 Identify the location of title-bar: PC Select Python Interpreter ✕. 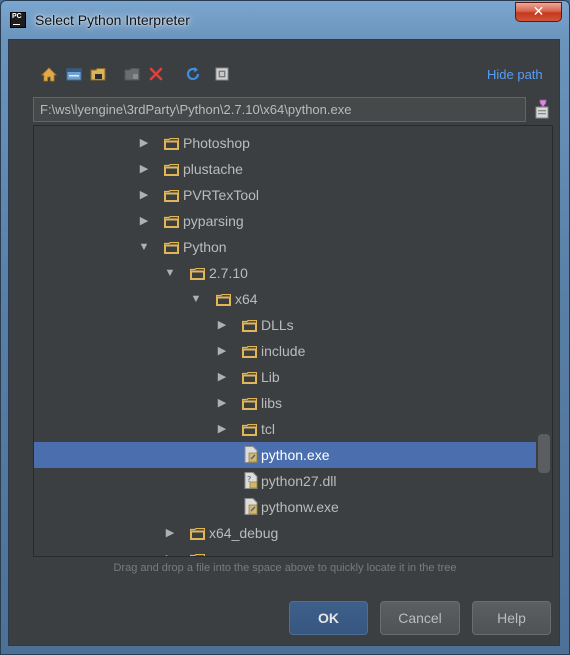
(285, 21).